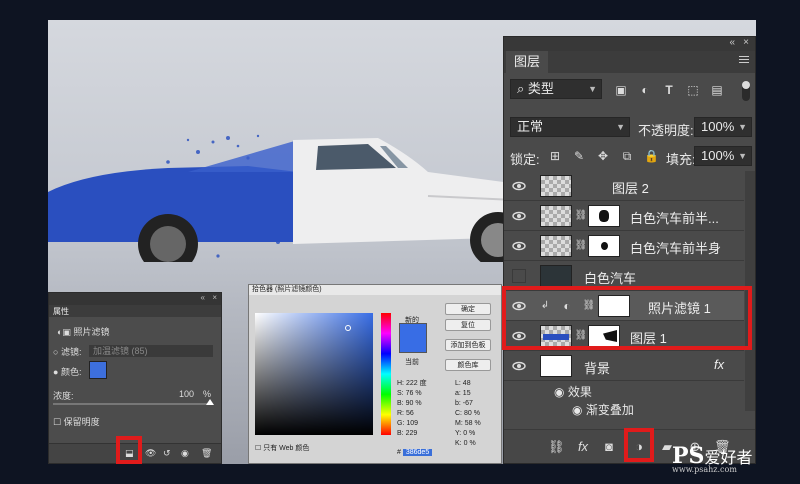  I want to click on filter-option: ○ 滤镜:, so click(67, 351).